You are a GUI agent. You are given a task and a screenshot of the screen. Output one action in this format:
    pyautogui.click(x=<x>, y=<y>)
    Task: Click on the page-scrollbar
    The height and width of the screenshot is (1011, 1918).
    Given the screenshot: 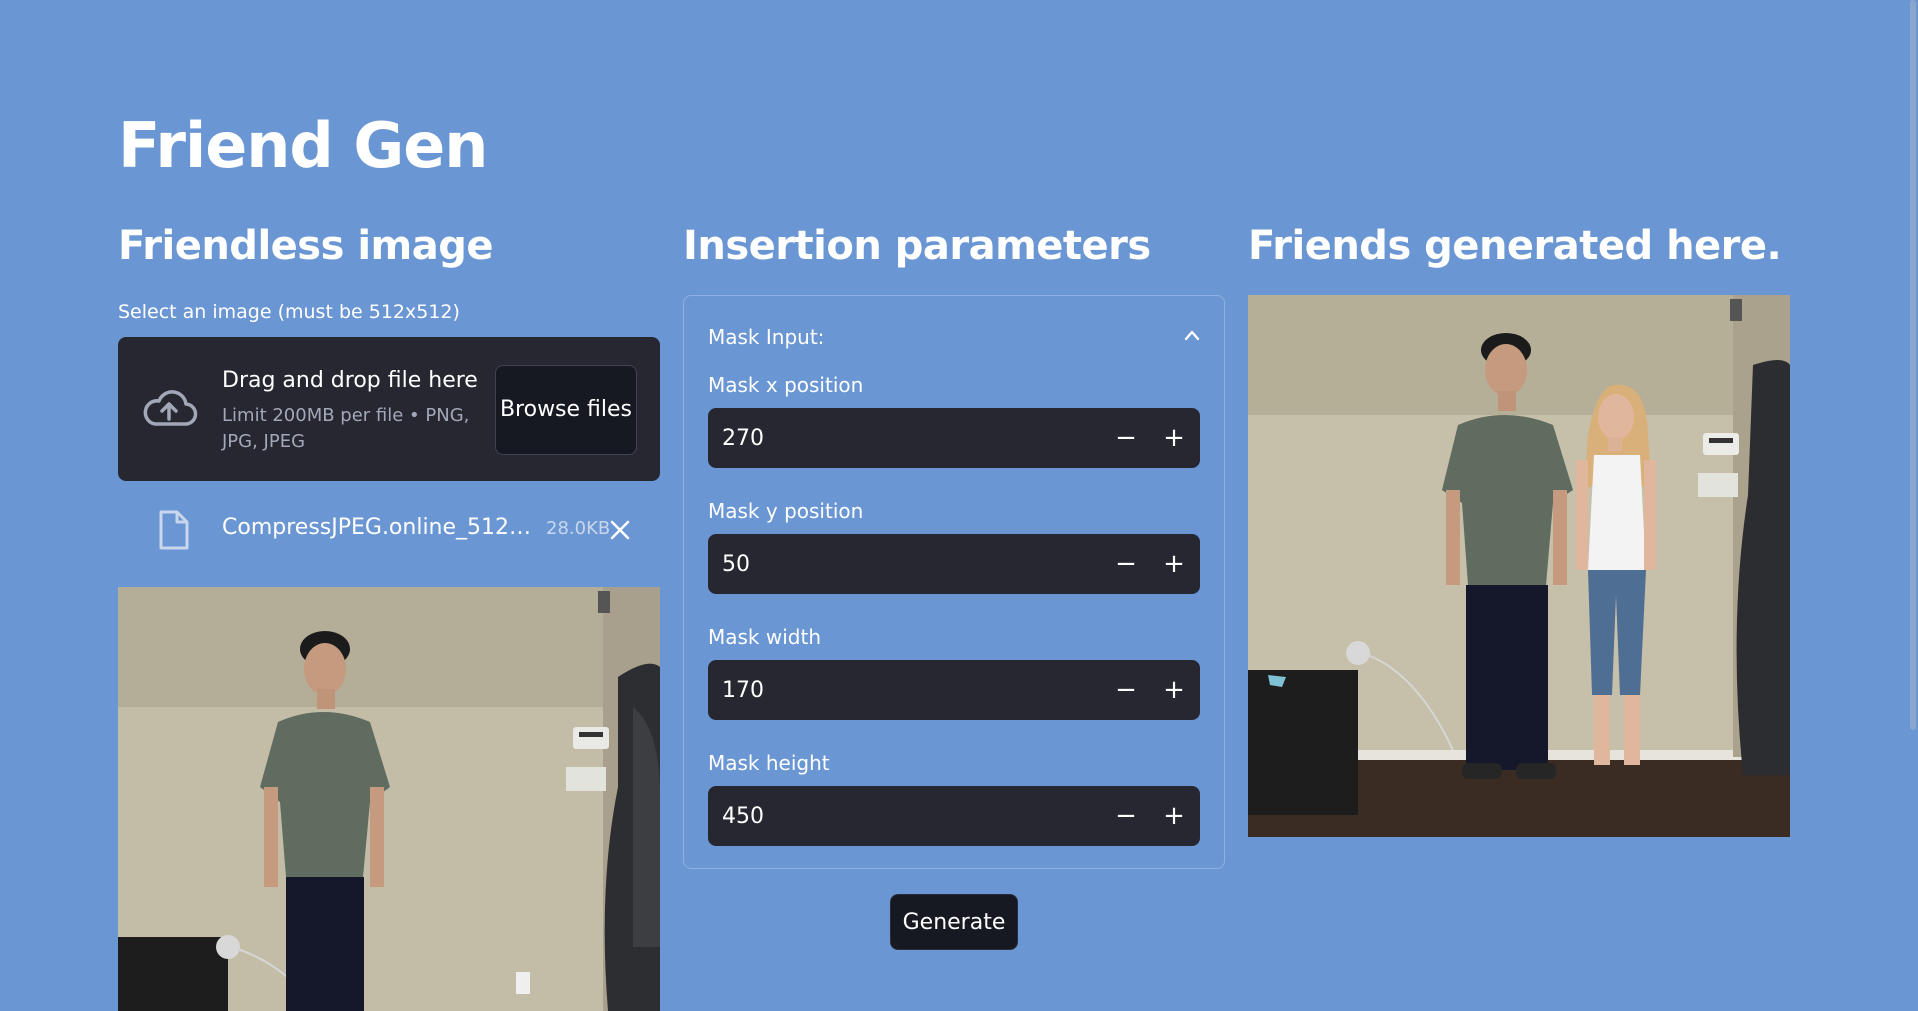 What is the action you would take?
    pyautogui.click(x=1913, y=365)
    